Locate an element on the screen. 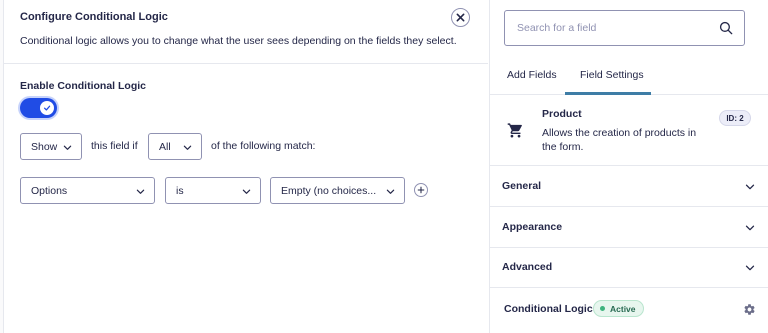  accordion-advanced-label: Advanced is located at coordinates (527, 267).